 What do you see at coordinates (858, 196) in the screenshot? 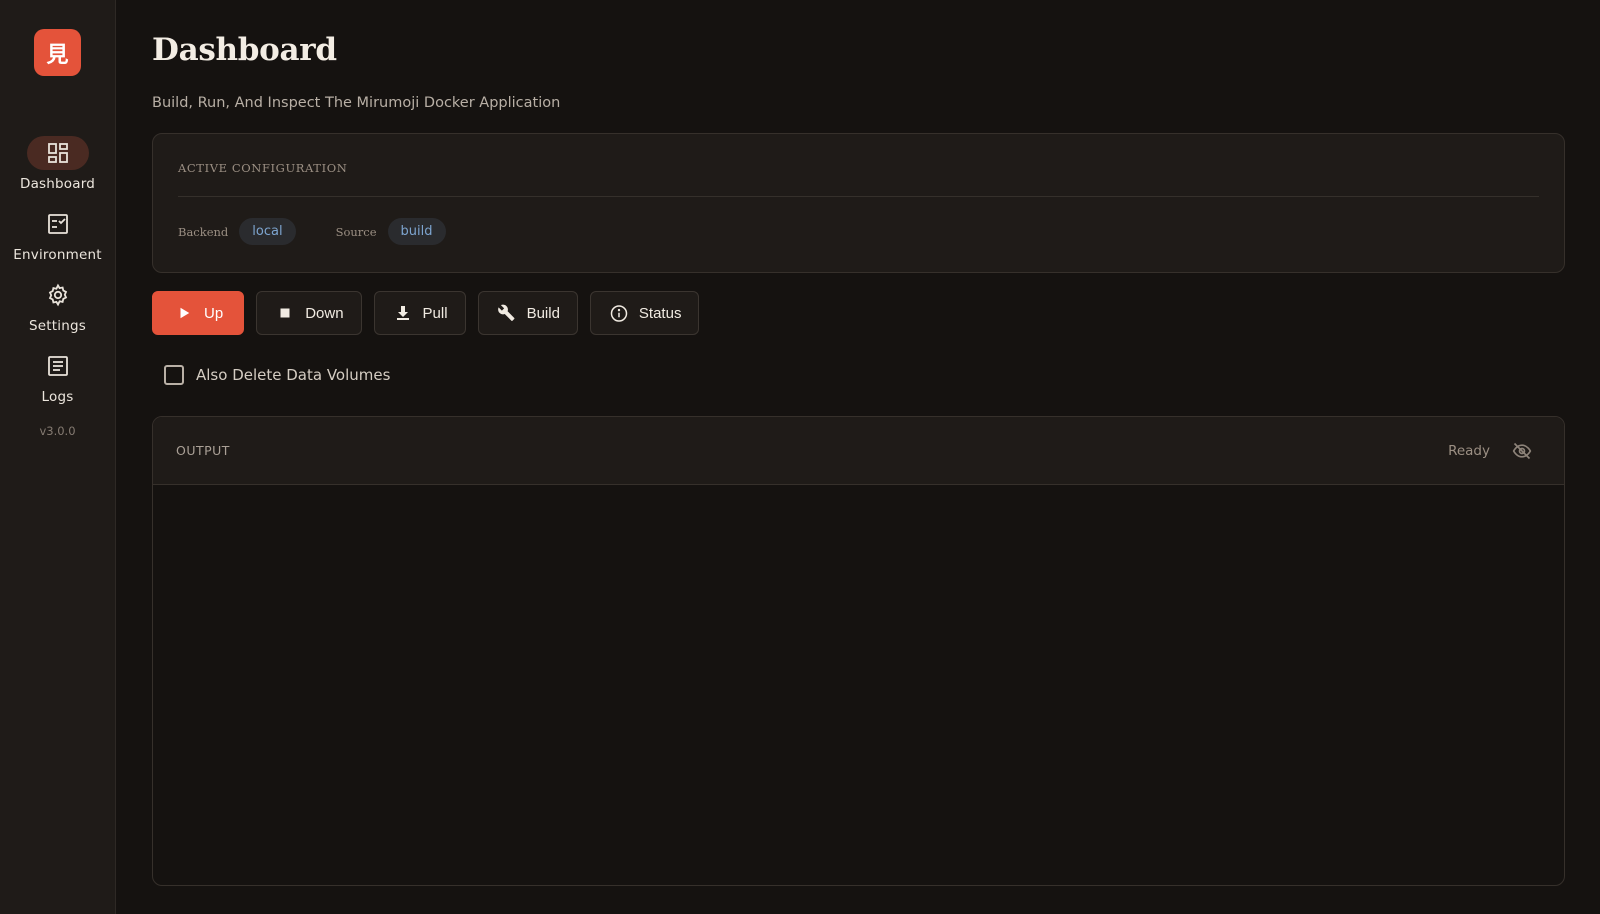
I see `divider` at bounding box center [858, 196].